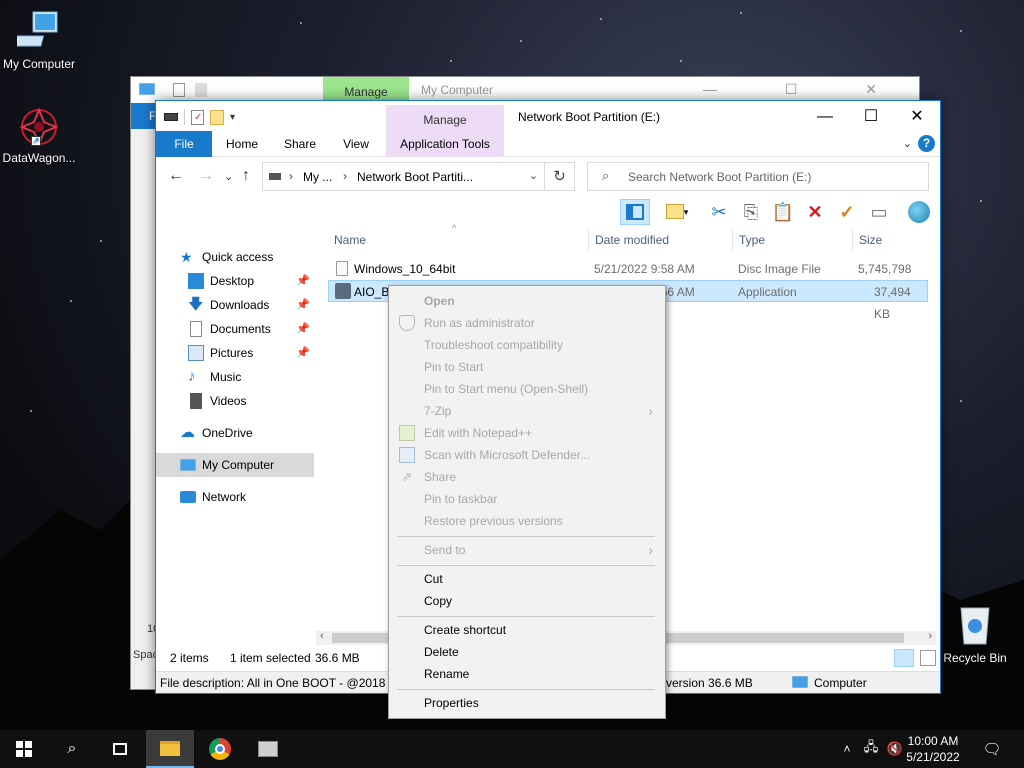  Describe the element at coordinates (235, 281) in the screenshot. I see `nav-desktop: Desktop 📌` at that location.